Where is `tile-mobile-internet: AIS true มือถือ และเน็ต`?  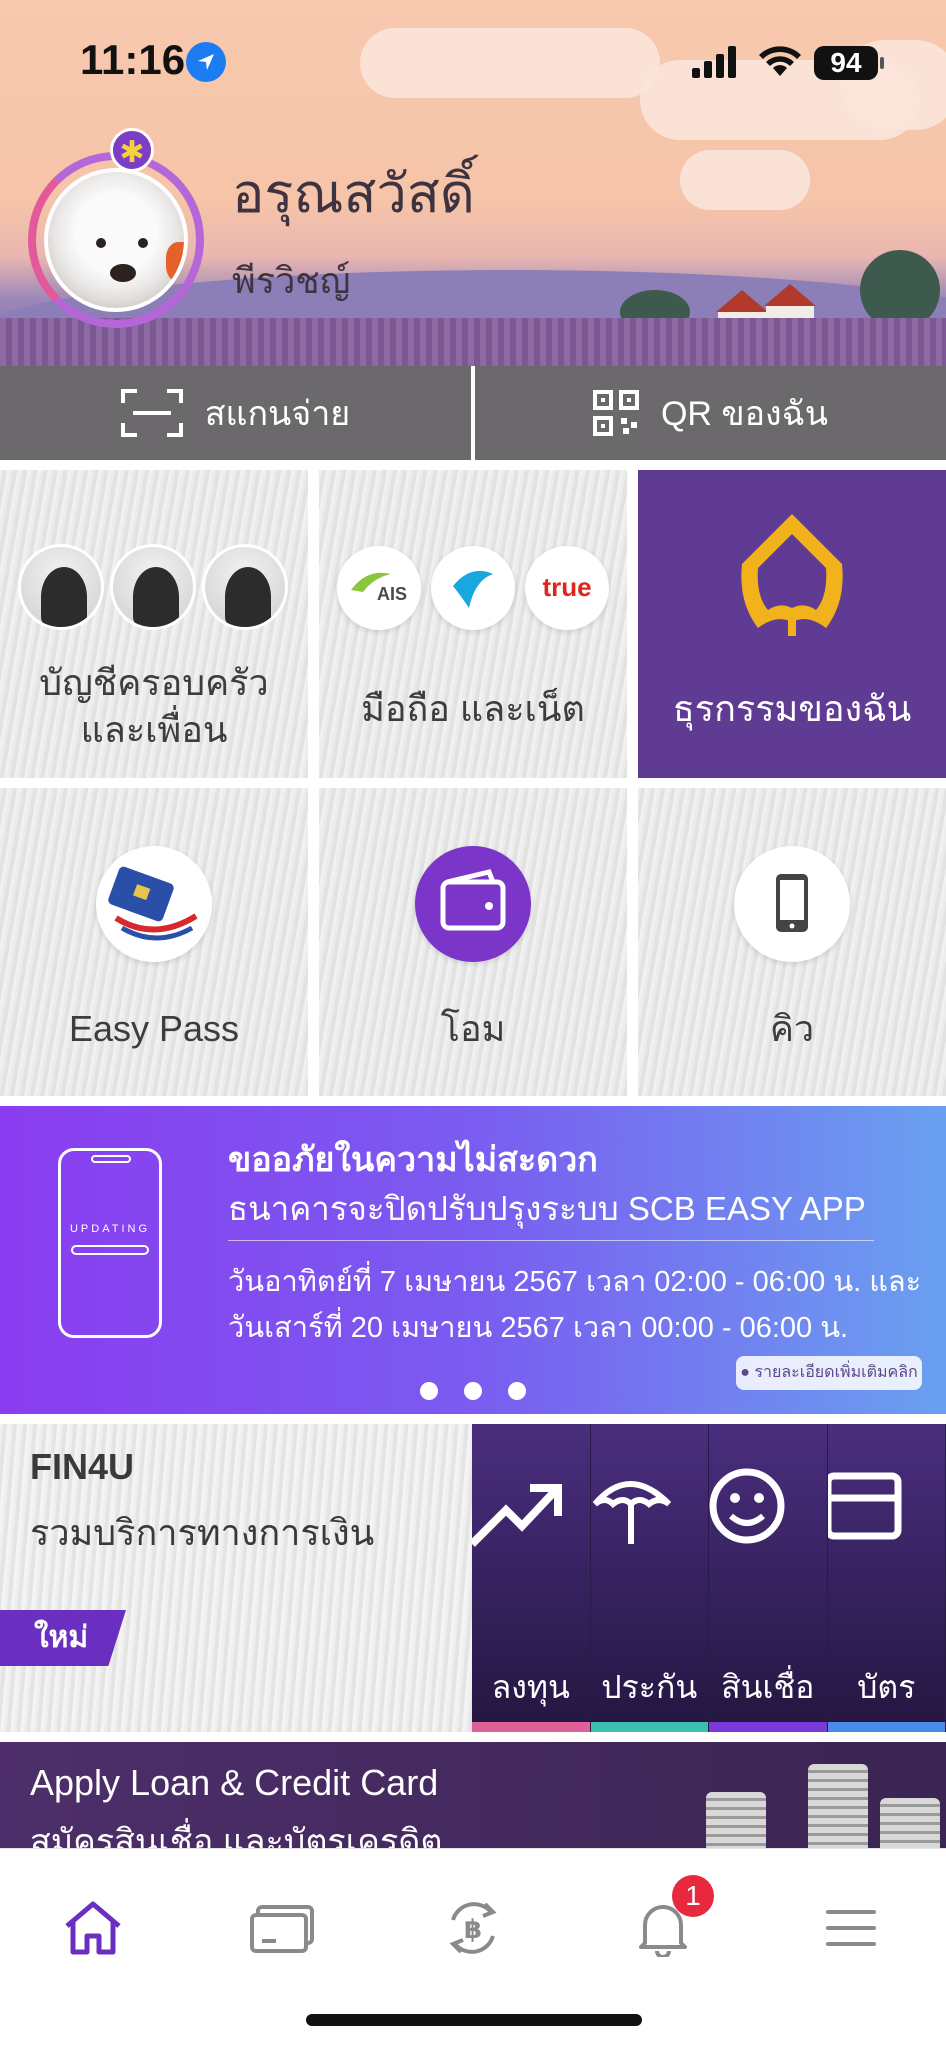
tile-mobile-internet: AIS true มือถือ และเน็ต is located at coordinates (473, 624).